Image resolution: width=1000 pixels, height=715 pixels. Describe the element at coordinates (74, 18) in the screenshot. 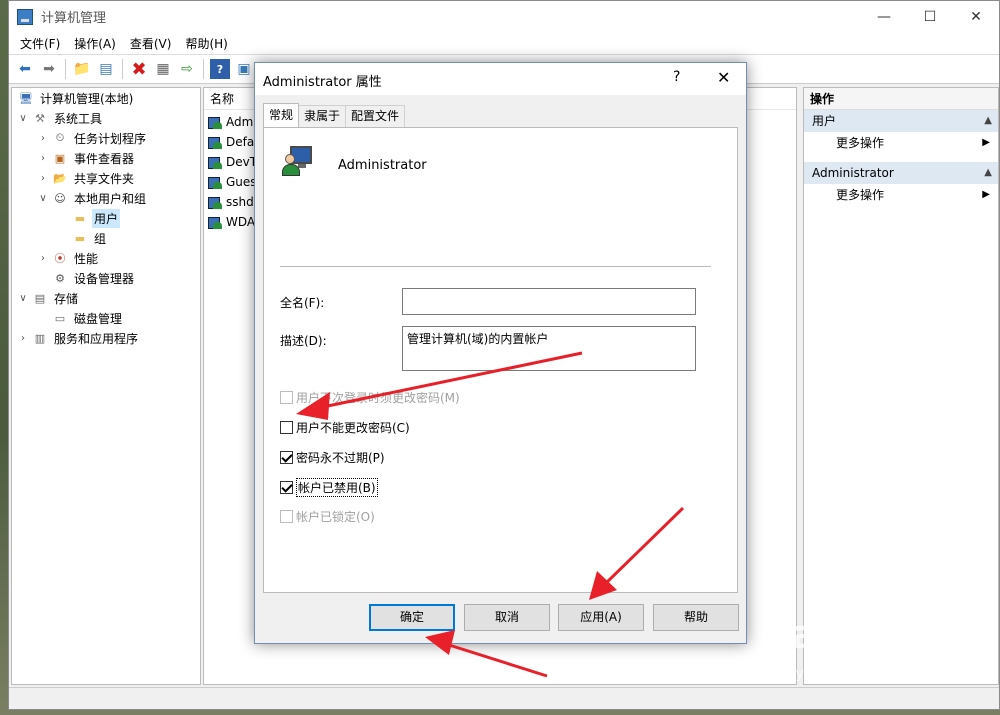

I see `window-title: 计算机管理` at that location.